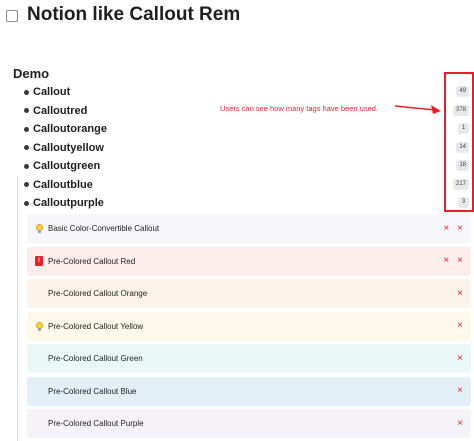 This screenshot has height=441, width=474. What do you see at coordinates (63, 185) in the screenshot?
I see `tag-name: Calloutblue` at bounding box center [63, 185].